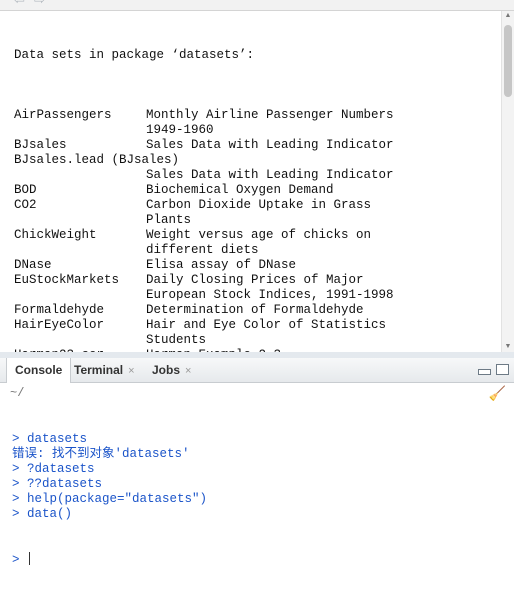 This screenshot has height=597, width=514. What do you see at coordinates (117, 499) in the screenshot?
I see `command-text: help(package="datasets")` at bounding box center [117, 499].